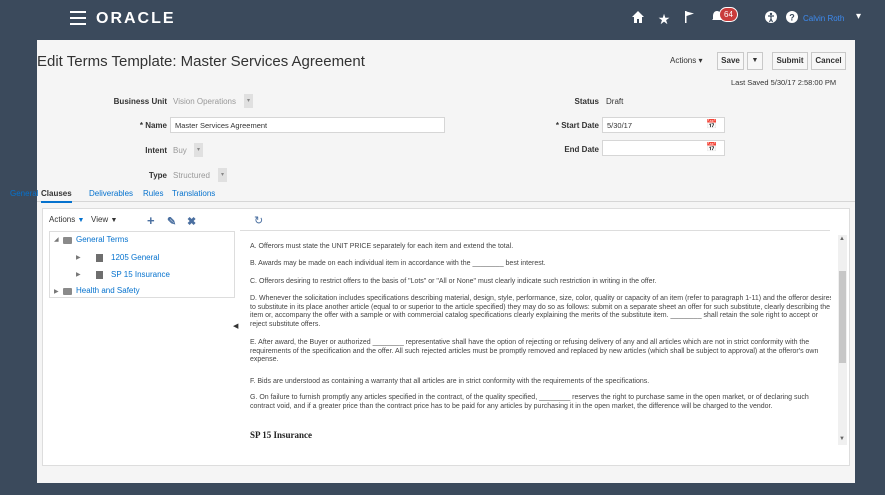  What do you see at coordinates (153, 125) in the screenshot?
I see `name-label: * Name` at bounding box center [153, 125].